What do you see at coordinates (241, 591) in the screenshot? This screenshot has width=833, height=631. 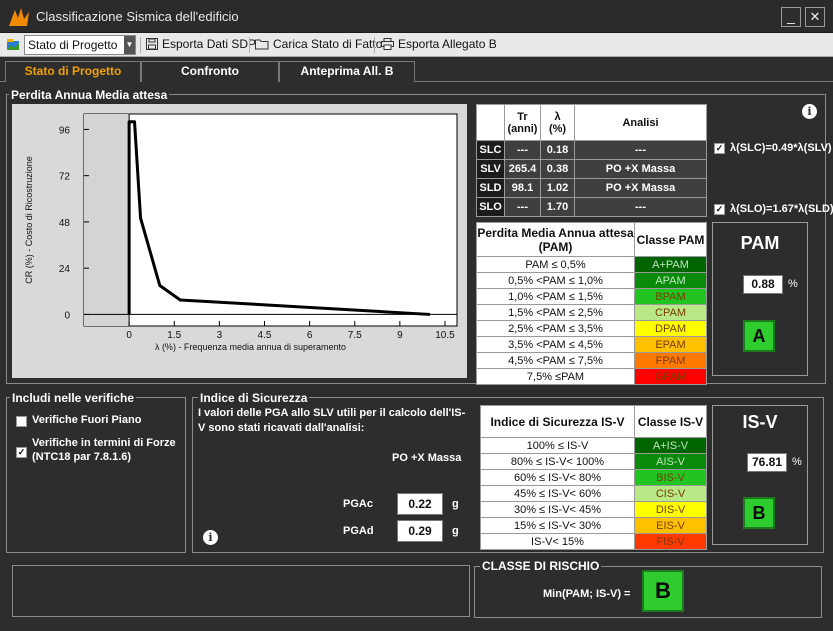 I see `bottom-empty-panel` at bounding box center [241, 591].